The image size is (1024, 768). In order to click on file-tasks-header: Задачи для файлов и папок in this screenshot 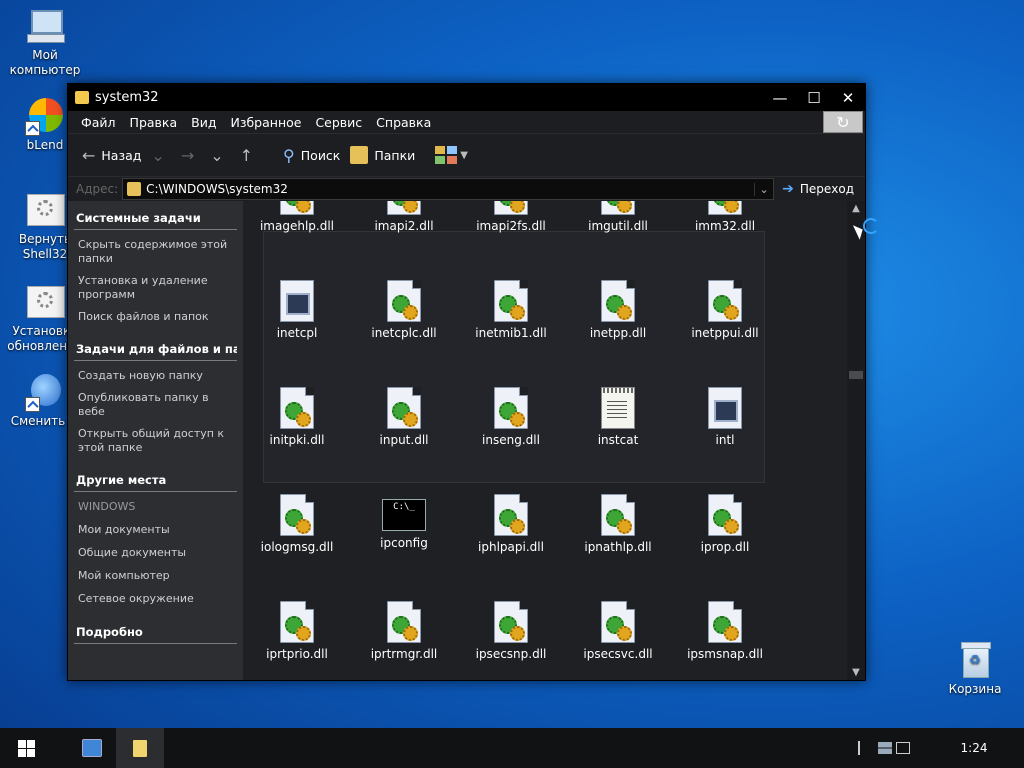, I will do `click(155, 349)`.